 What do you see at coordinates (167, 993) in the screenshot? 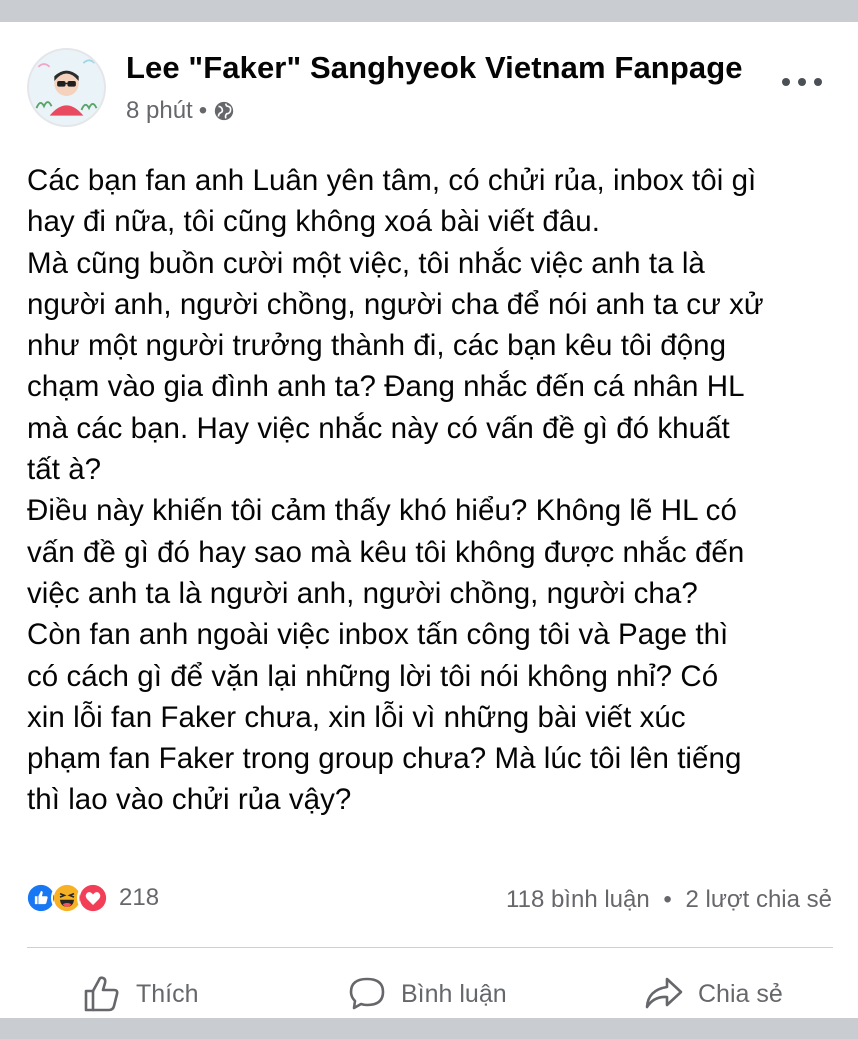
I see `like-label: Thích` at bounding box center [167, 993].